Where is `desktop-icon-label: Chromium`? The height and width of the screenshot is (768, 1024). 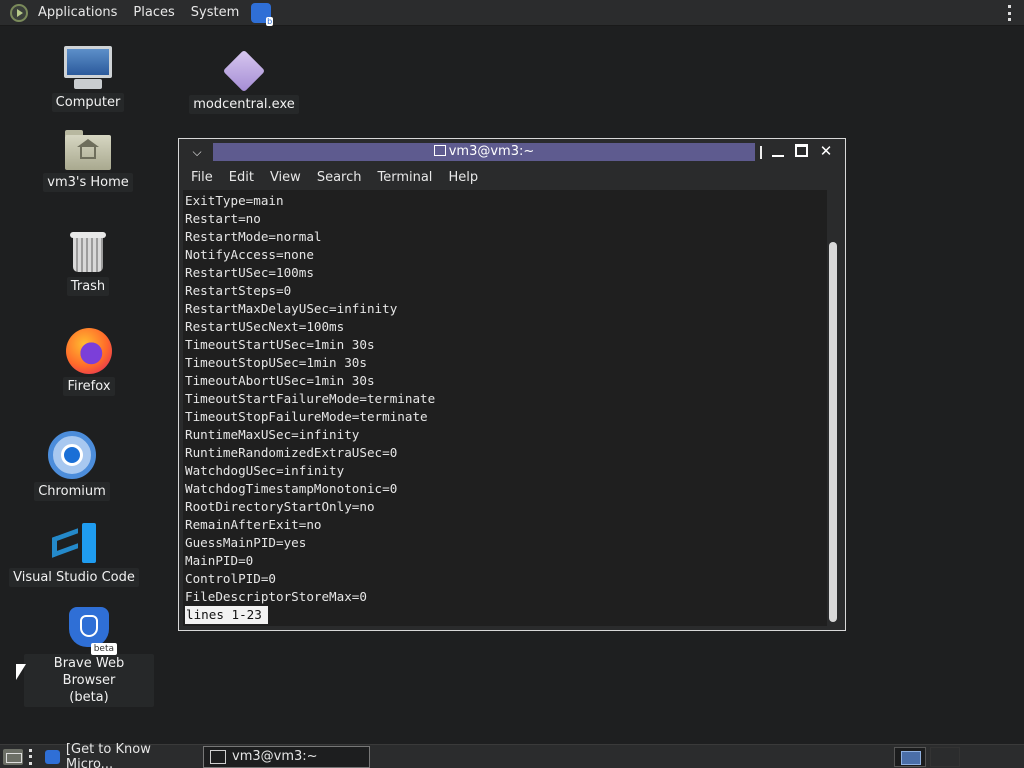
desktop-icon-label: Chromium is located at coordinates (72, 491).